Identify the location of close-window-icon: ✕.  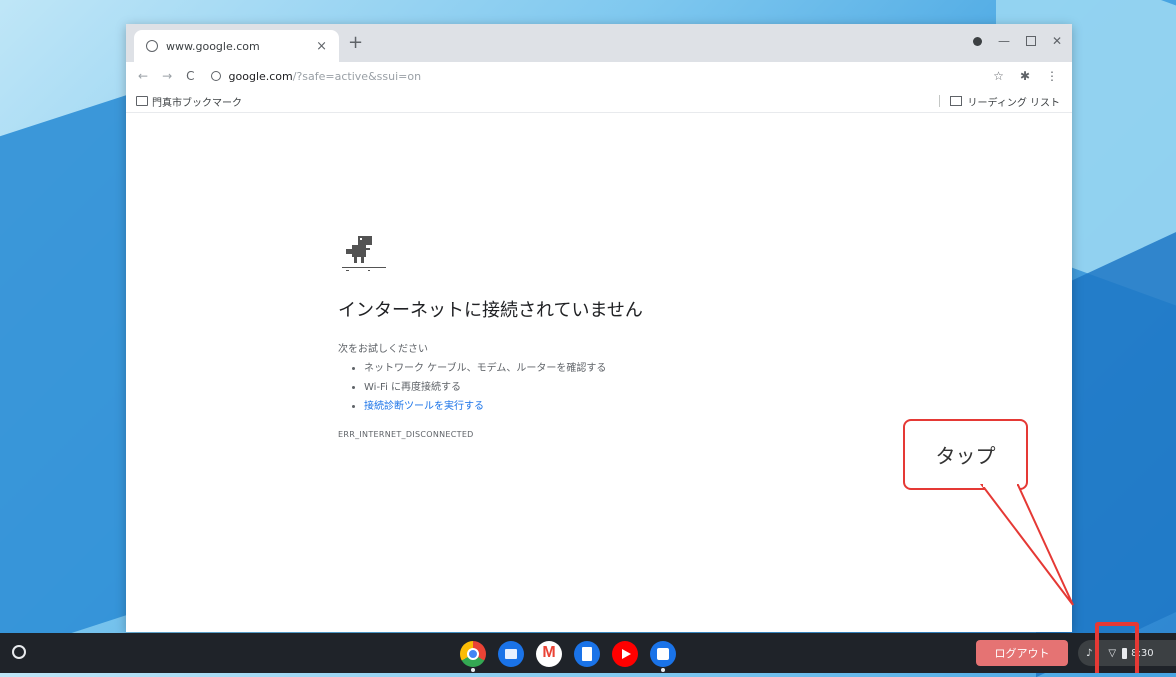
(1057, 41).